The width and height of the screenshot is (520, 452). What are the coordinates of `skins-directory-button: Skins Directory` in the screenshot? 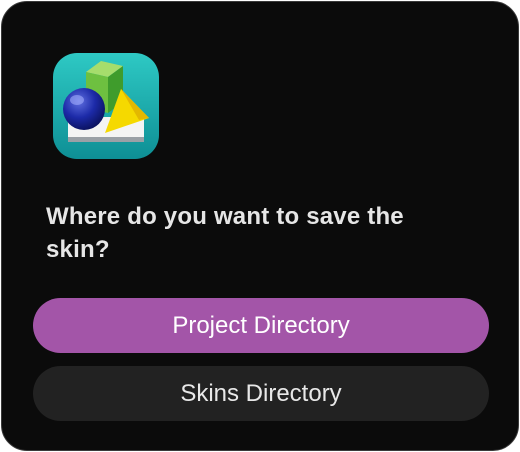 It's located at (261, 393).